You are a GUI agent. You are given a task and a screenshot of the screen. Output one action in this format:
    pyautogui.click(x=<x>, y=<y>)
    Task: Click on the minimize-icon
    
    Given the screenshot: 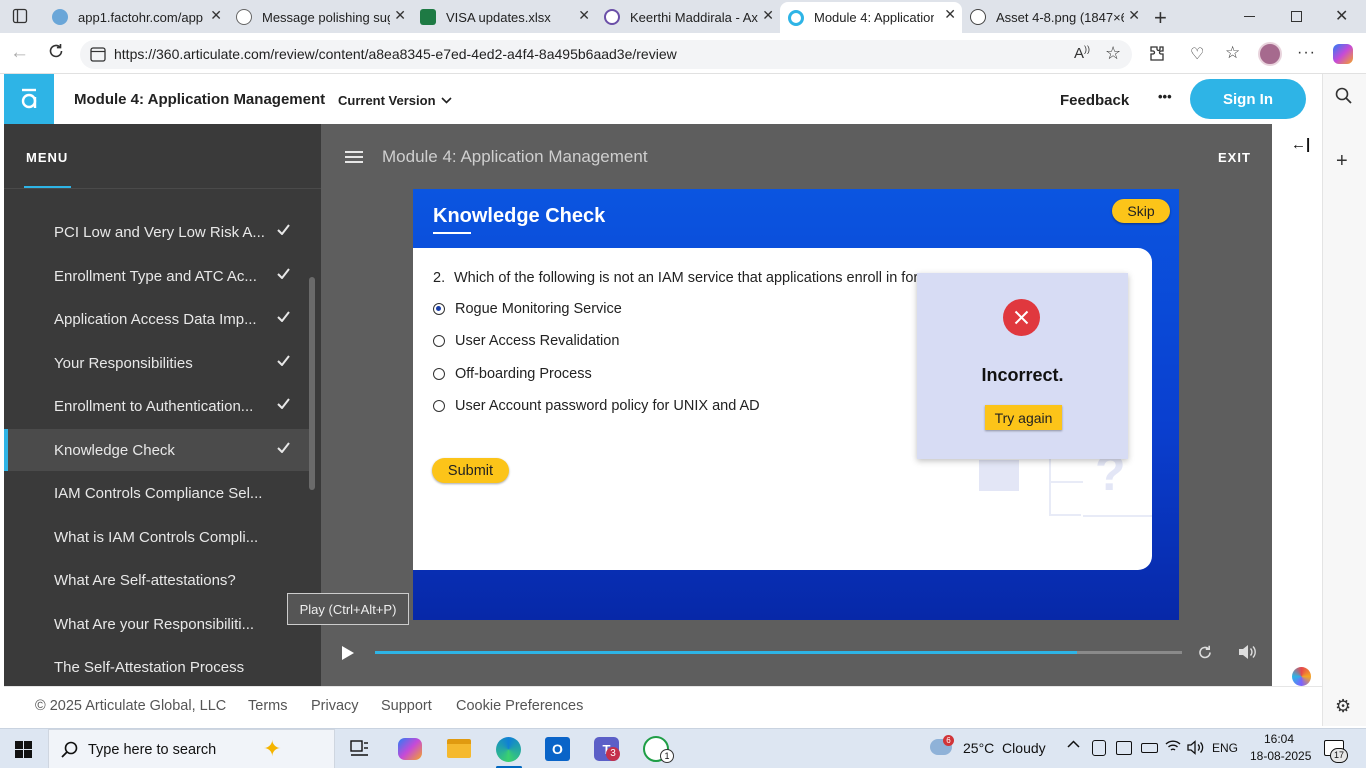 What is the action you would take?
    pyautogui.click(x=1249, y=16)
    